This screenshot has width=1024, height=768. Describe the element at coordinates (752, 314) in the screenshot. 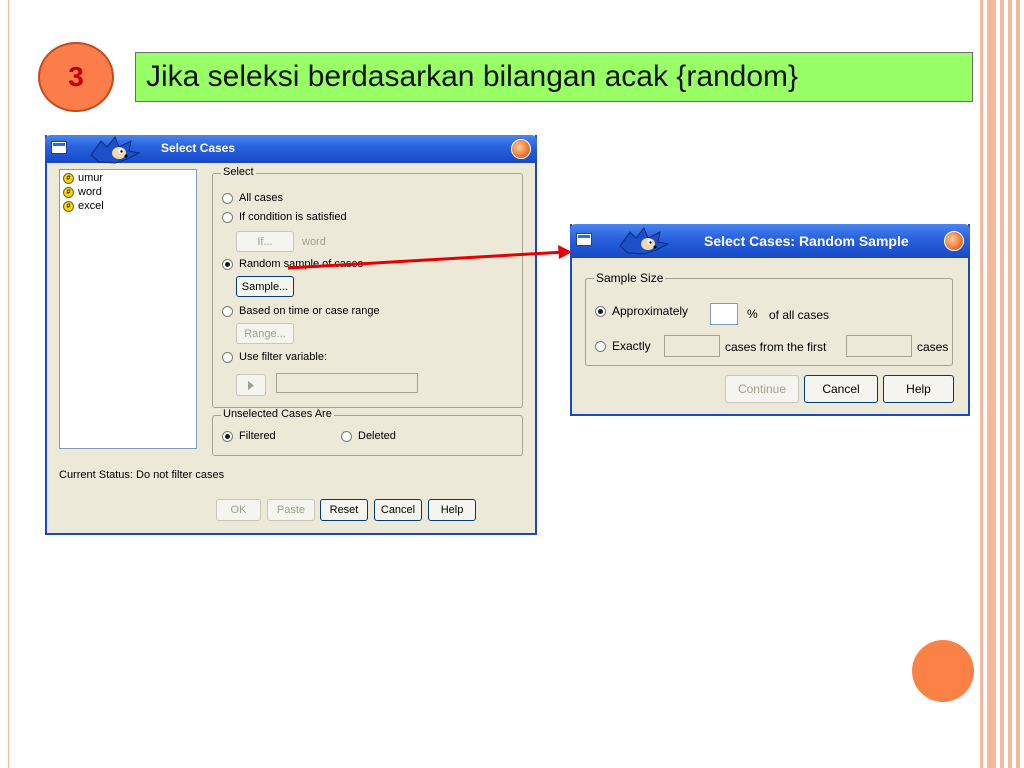

I see `percent-sign: %` at that location.